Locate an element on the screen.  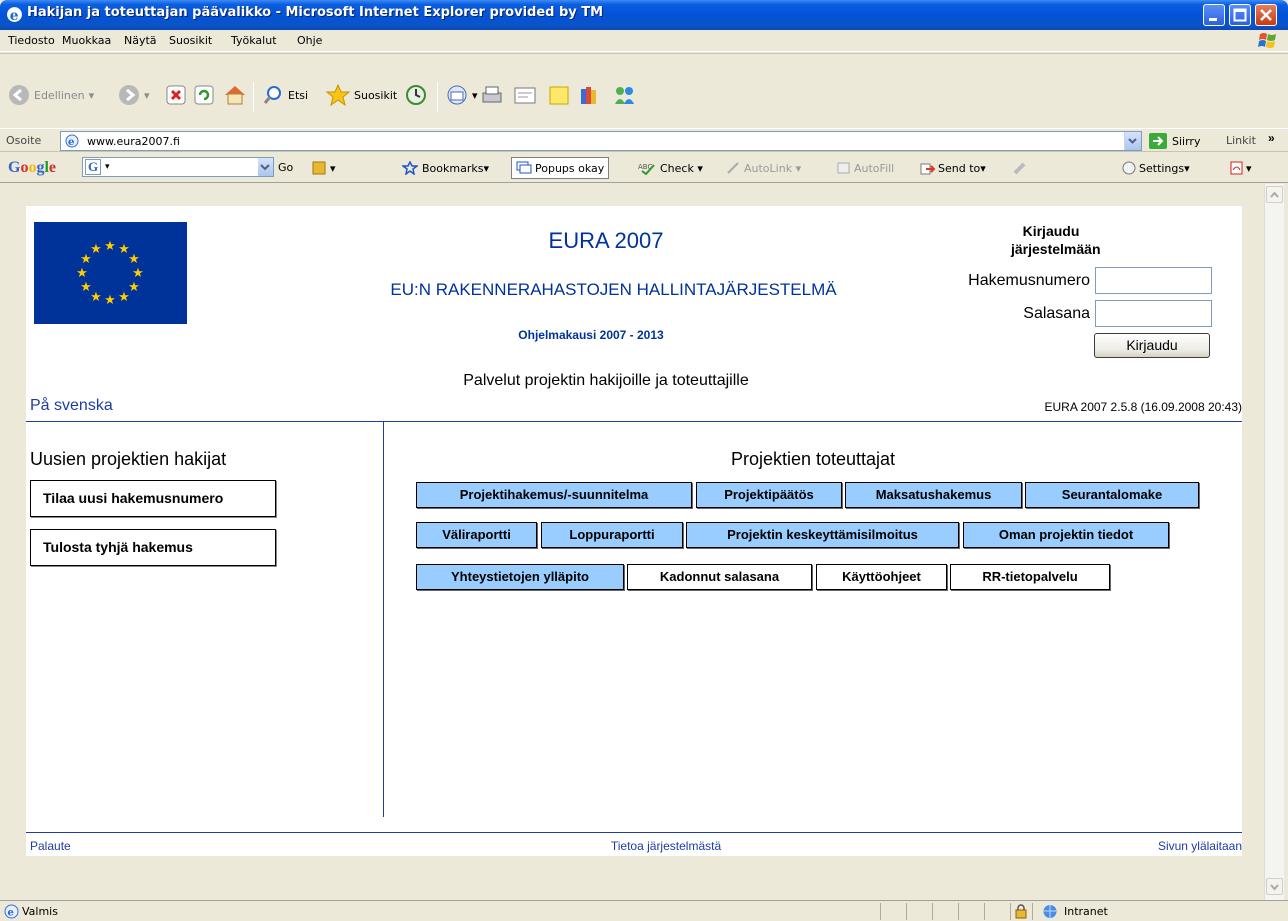
autolink-button: AutoLink ▾ is located at coordinates (763, 168).